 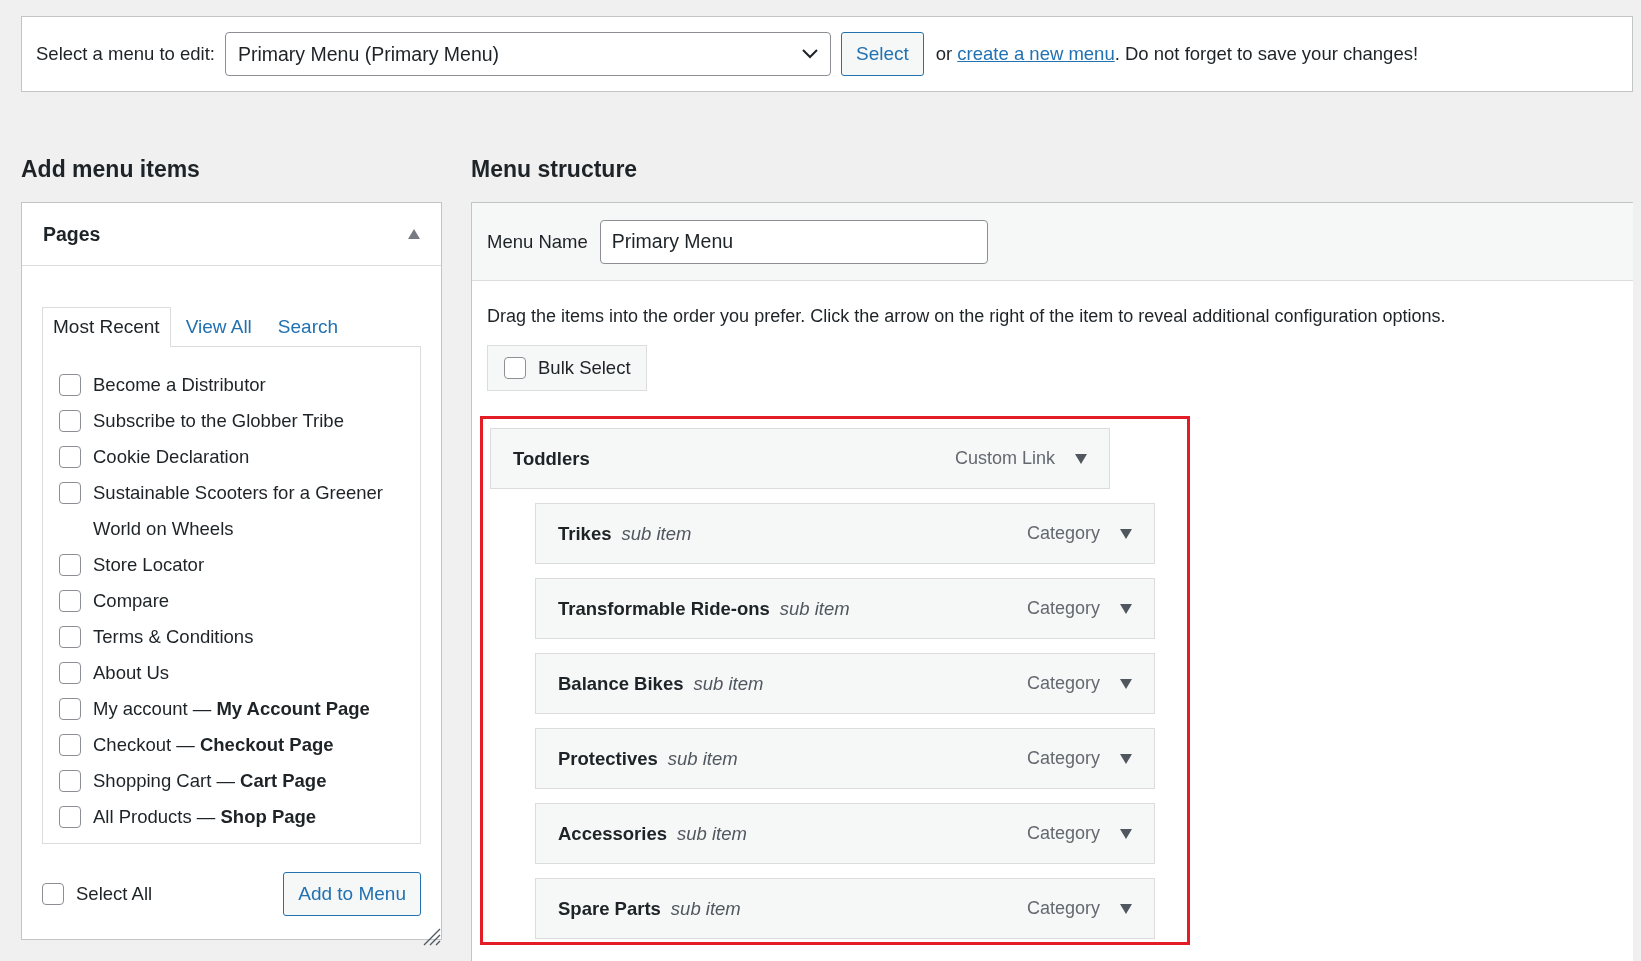 I want to click on section-heading: Add menu items, so click(x=111, y=169).